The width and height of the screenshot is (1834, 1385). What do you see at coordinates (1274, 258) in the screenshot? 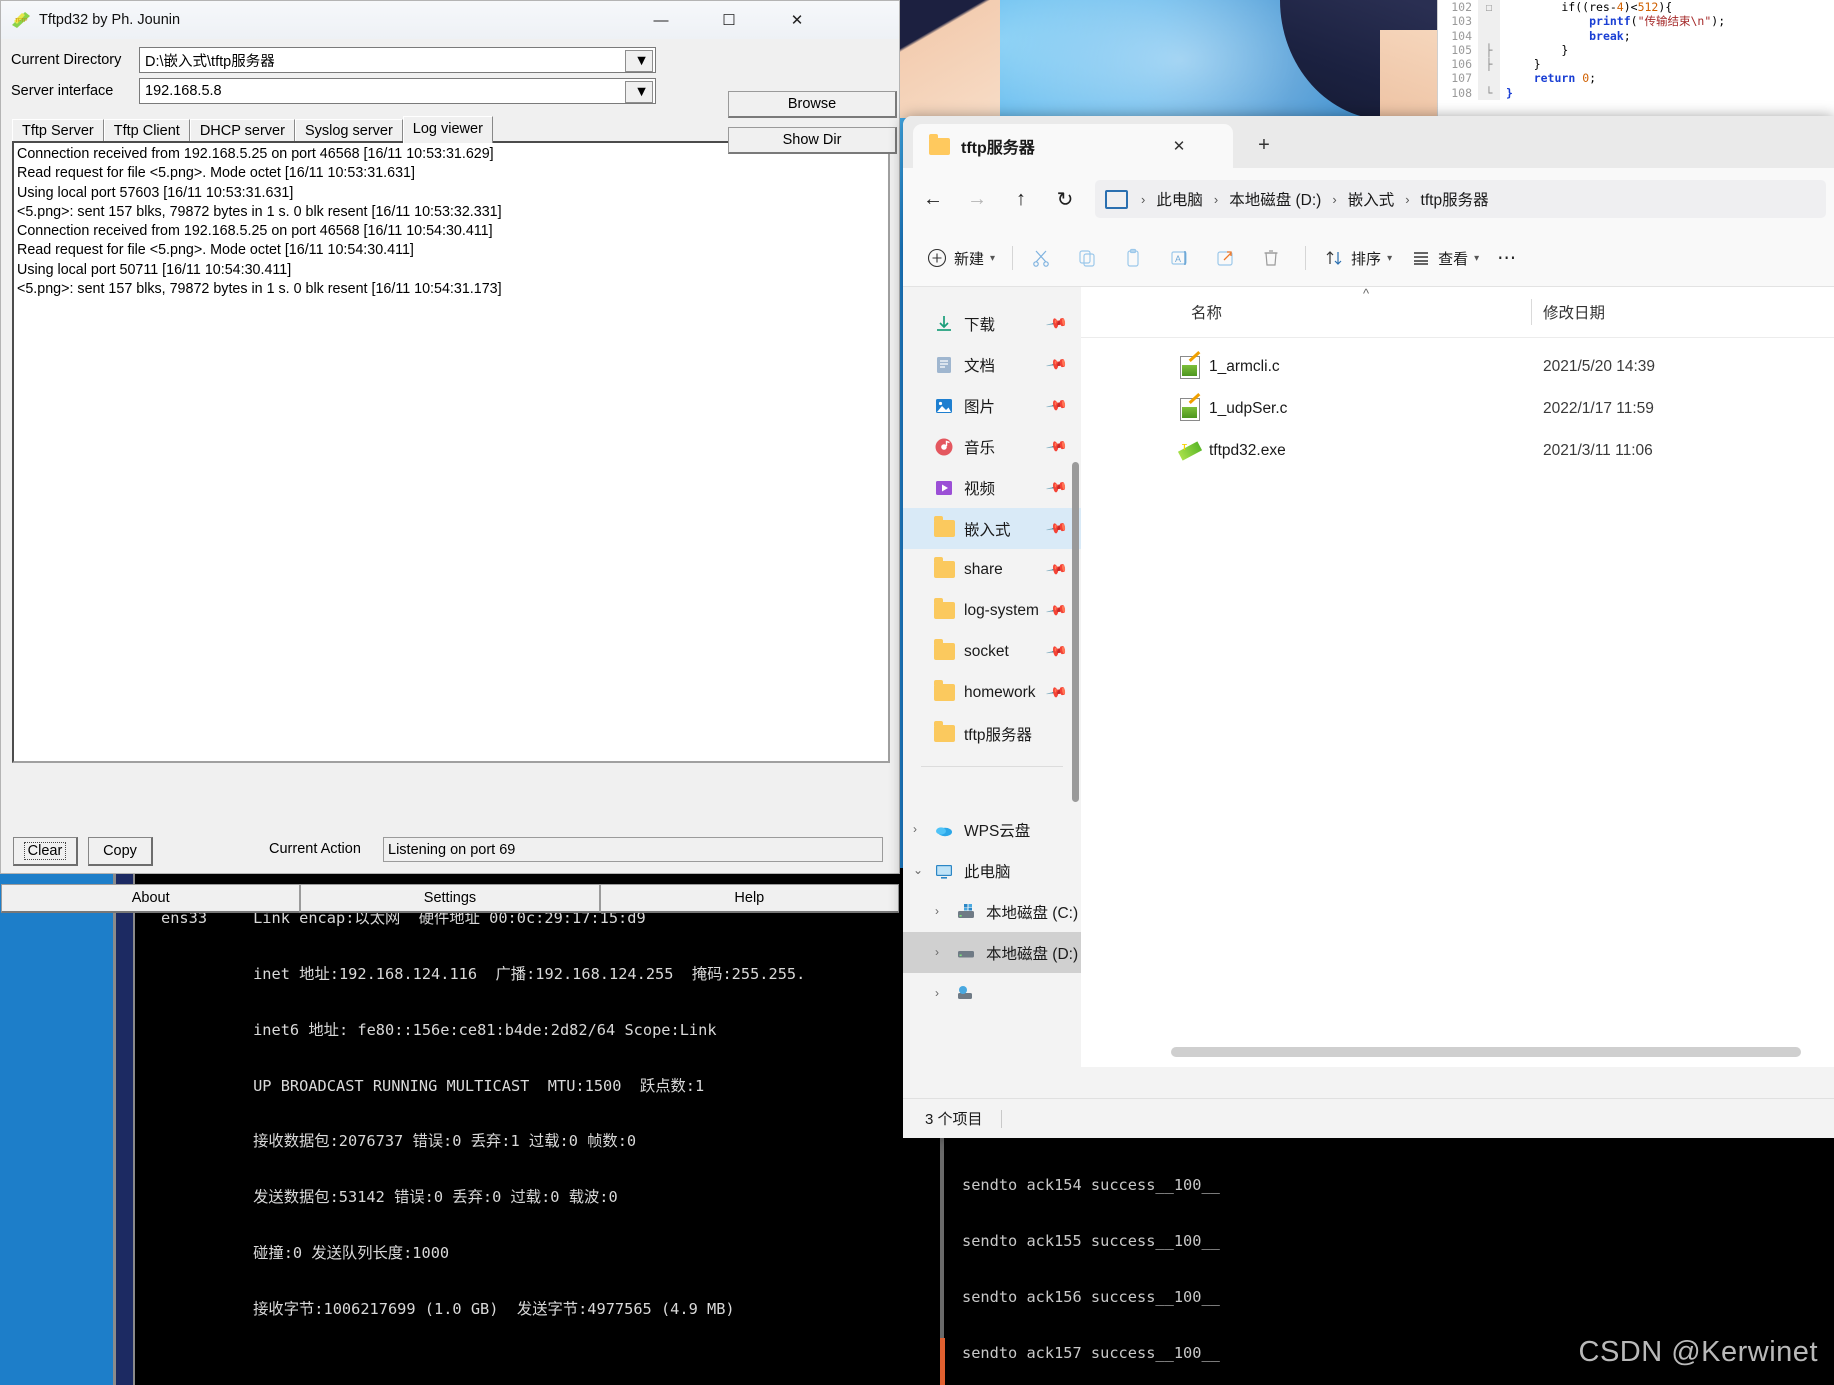
I see `delete-button` at bounding box center [1274, 258].